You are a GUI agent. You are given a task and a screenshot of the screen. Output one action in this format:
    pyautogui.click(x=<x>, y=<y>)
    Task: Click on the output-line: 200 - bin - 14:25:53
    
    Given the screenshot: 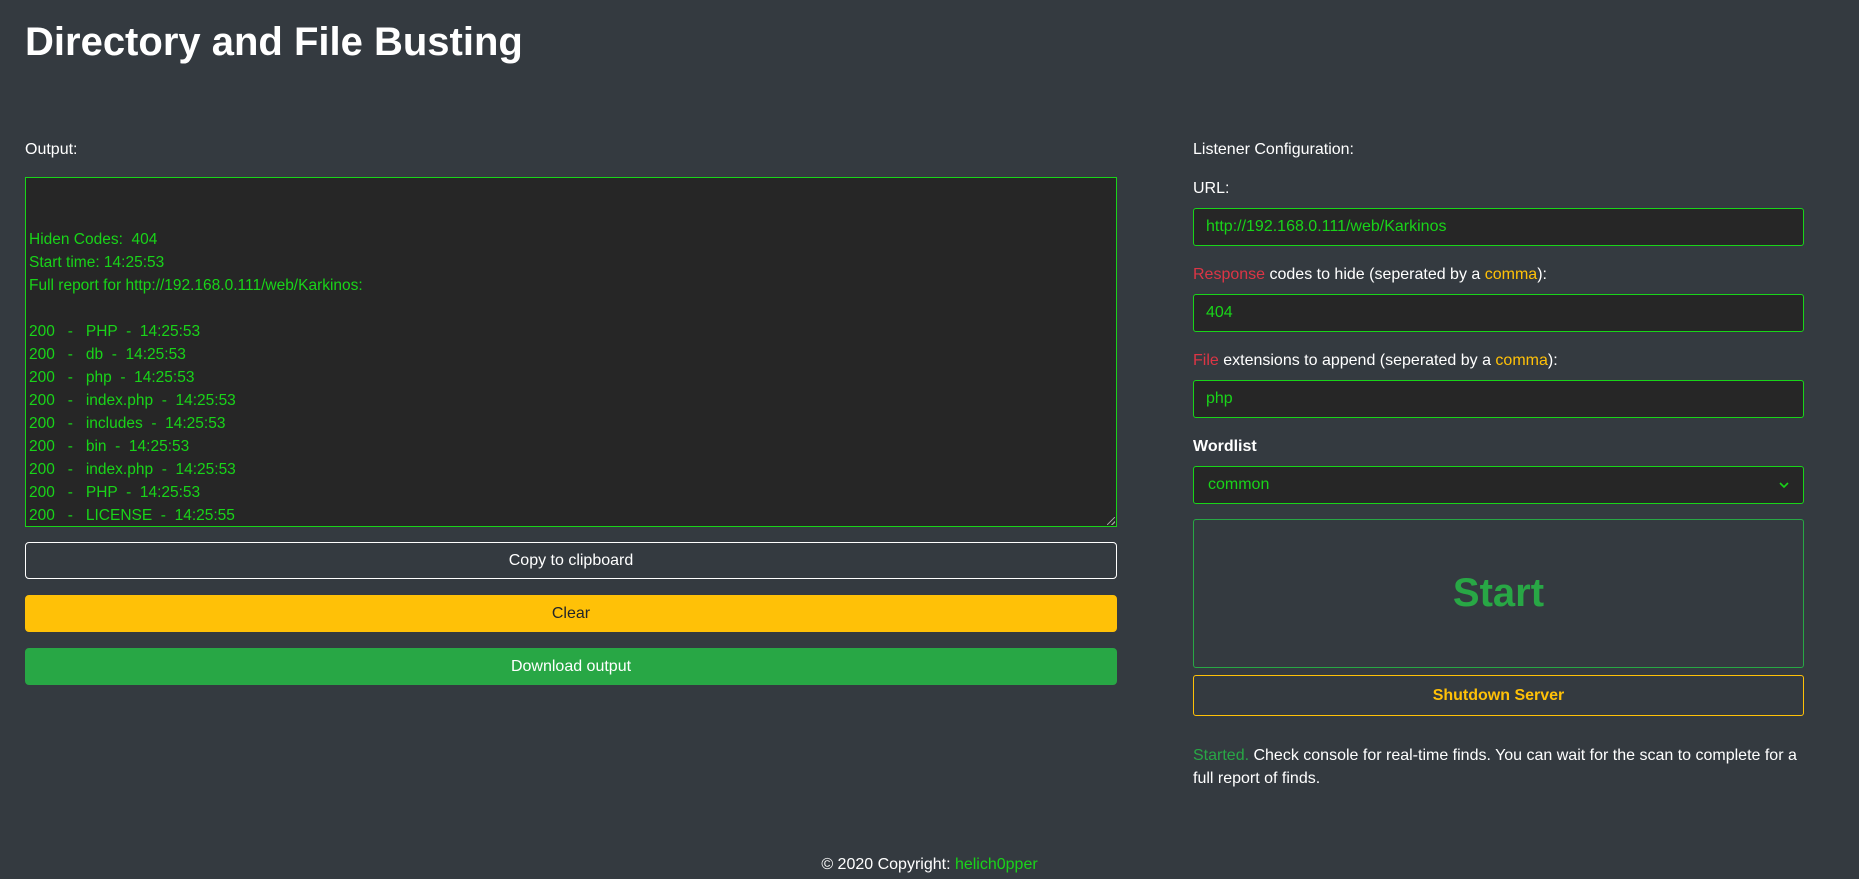 What is the action you would take?
    pyautogui.click(x=109, y=446)
    